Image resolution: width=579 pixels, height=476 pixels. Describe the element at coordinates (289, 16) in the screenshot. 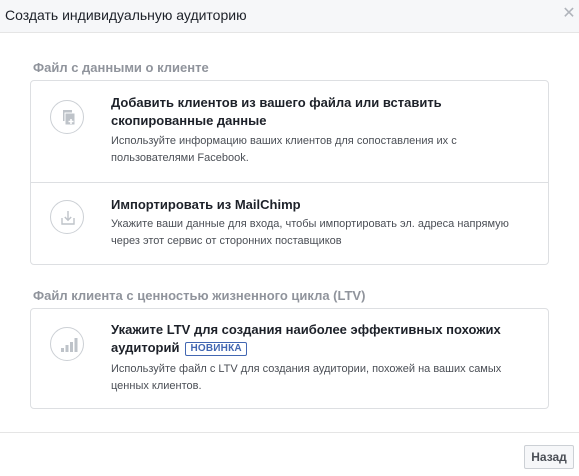

I see `dialog-header: Создать индивидуальную аудиторию ✕` at that location.